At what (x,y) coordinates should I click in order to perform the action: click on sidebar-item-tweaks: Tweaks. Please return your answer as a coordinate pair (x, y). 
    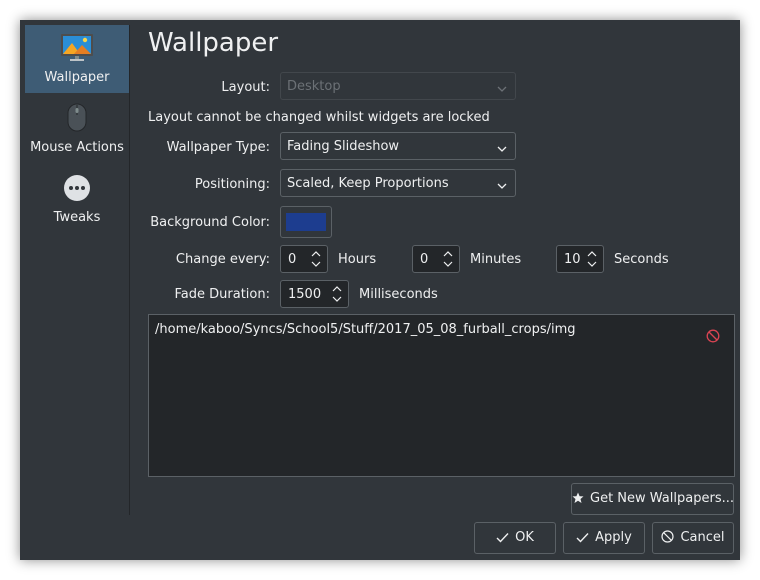
    Looking at the image, I should click on (77, 199).